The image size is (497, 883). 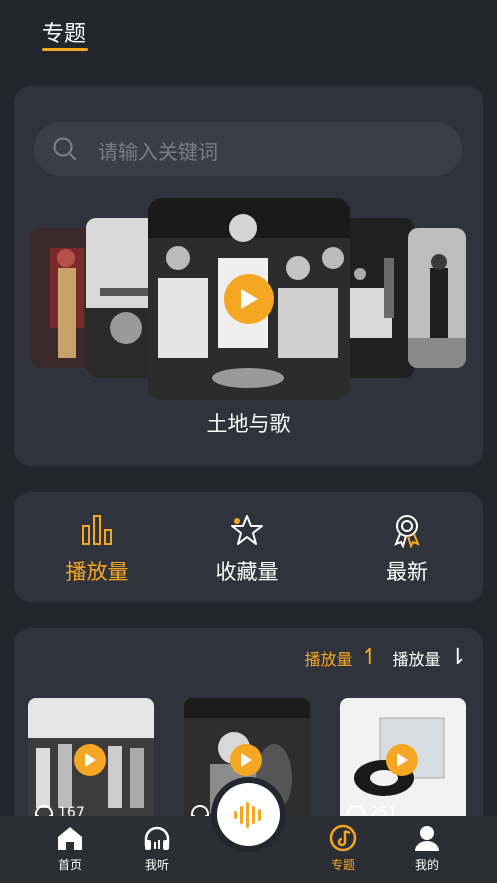 What do you see at coordinates (97, 572) in the screenshot?
I see `stat-label: 播放量` at bounding box center [97, 572].